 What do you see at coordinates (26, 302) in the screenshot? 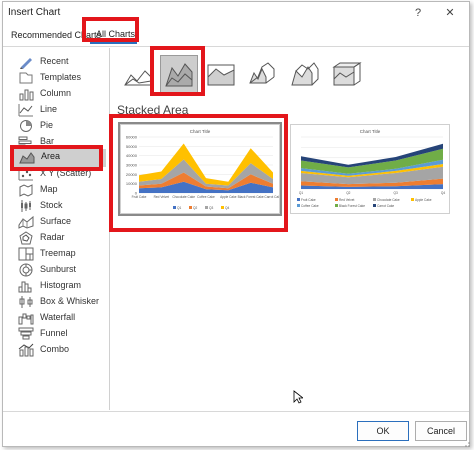
I see `box-whisker-chart-icon` at bounding box center [26, 302].